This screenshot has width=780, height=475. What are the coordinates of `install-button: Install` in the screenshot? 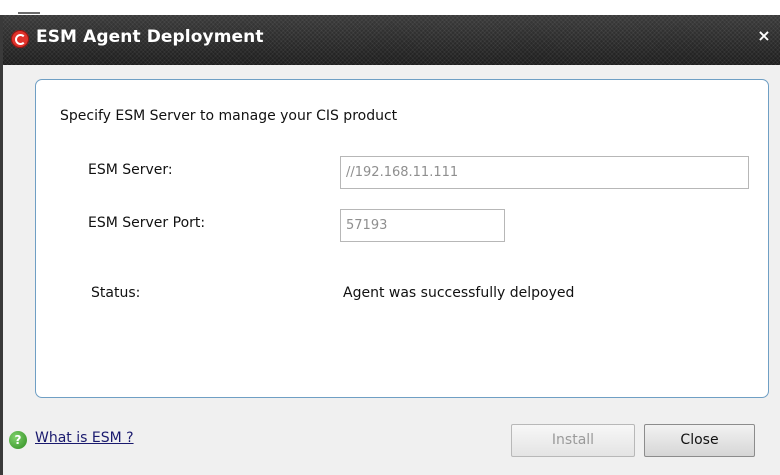 It's located at (573, 440).